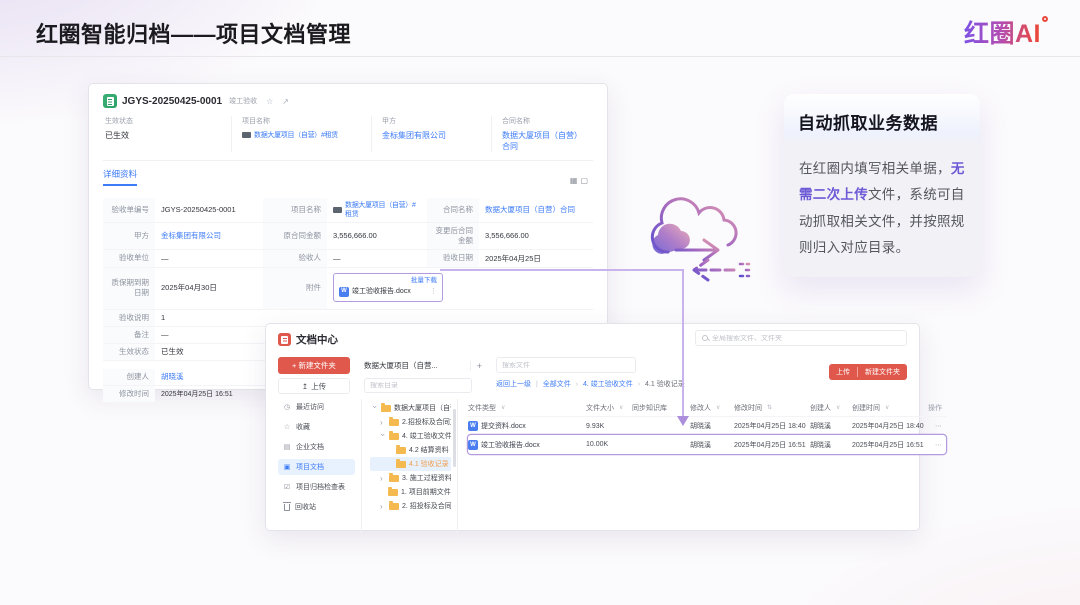  Describe the element at coordinates (314, 386) in the screenshot. I see `upload-button: ↥ 上传` at that location.